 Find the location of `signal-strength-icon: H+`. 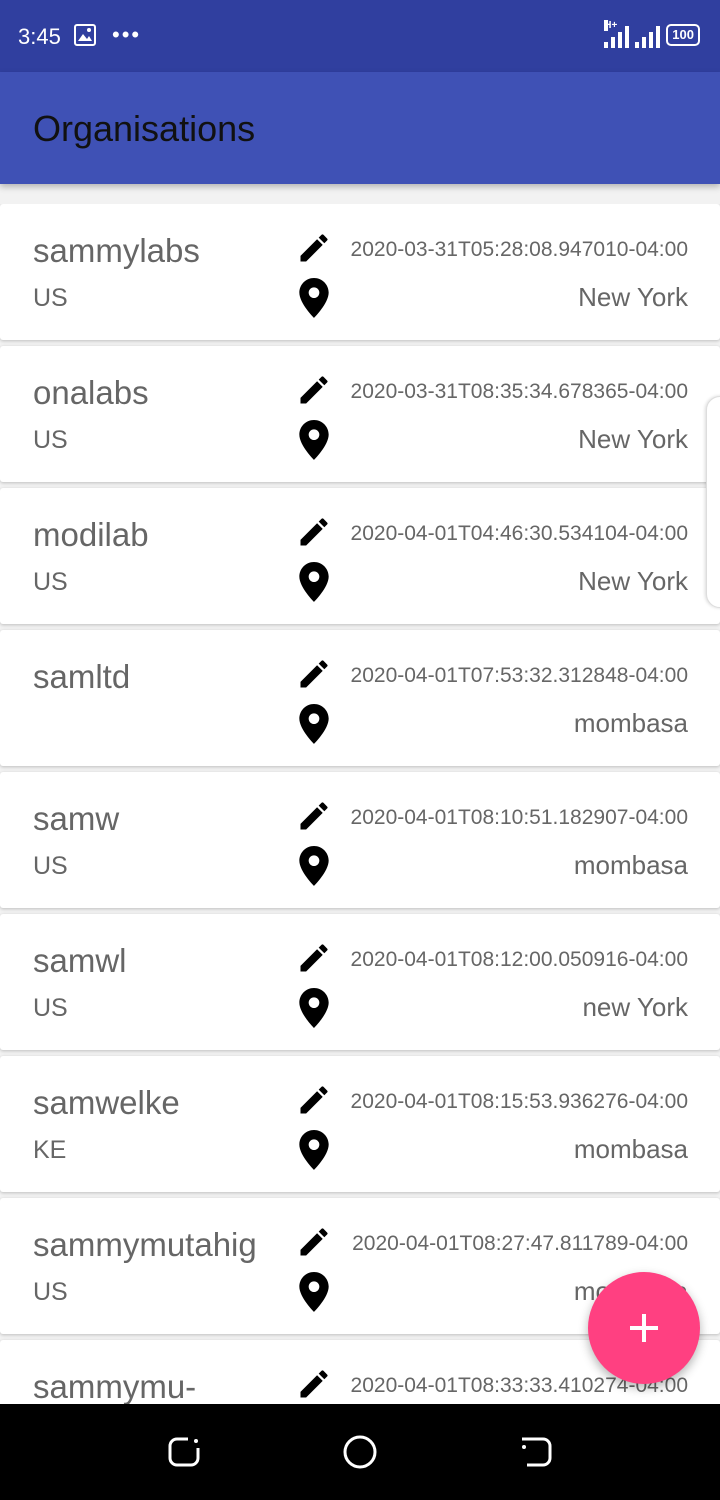

signal-strength-icon: H+ is located at coordinates (617, 34).